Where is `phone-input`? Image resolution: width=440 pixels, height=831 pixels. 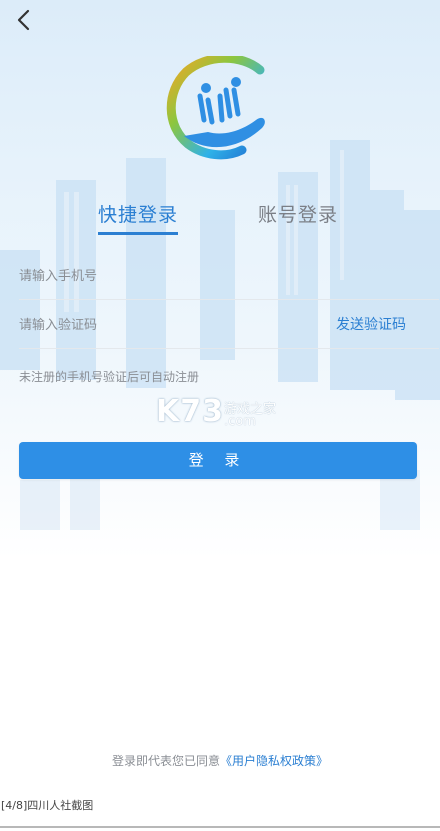
phone-input is located at coordinates (169, 276).